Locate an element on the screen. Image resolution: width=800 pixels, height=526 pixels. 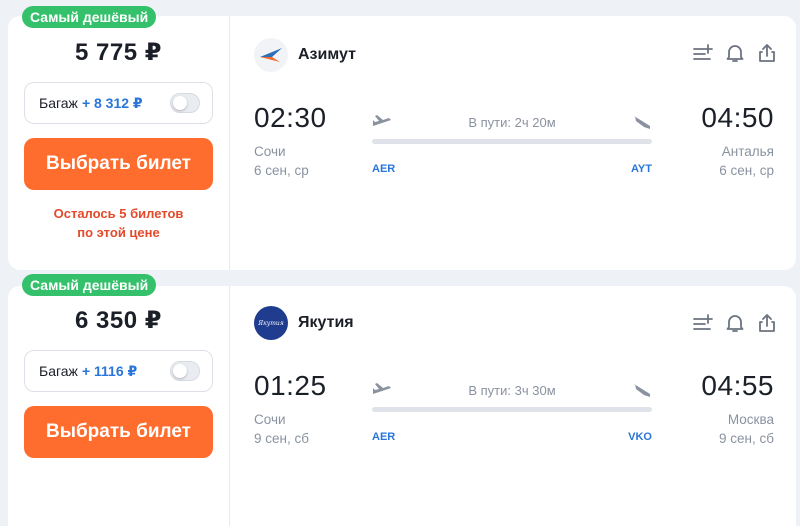
baggage-option: Багаж + 1116 ₽ is located at coordinates (118, 371).